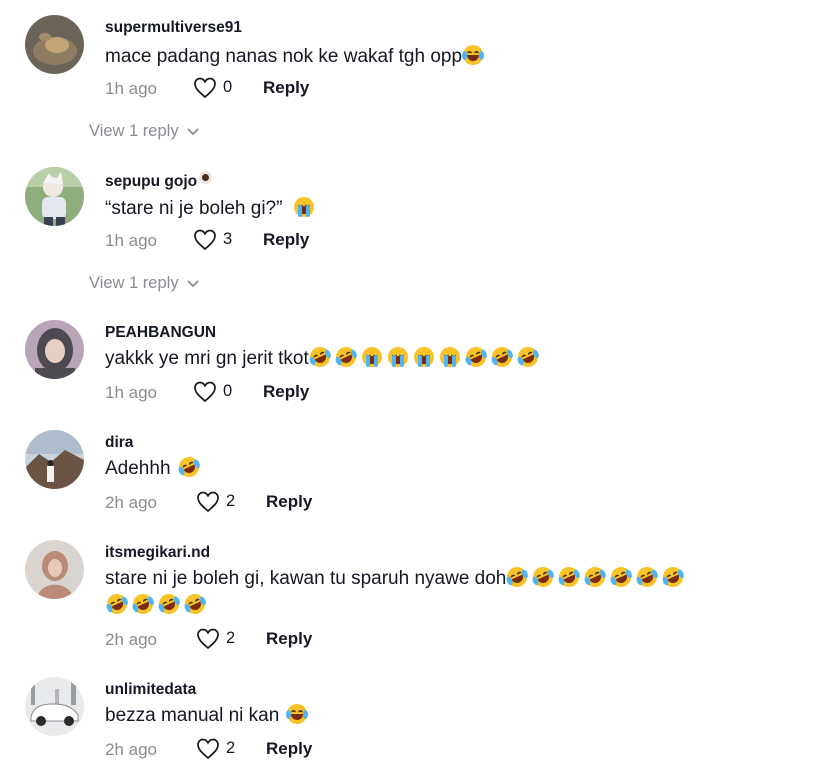  What do you see at coordinates (160, 333) in the screenshot?
I see `username: PEAHBANGUN` at bounding box center [160, 333].